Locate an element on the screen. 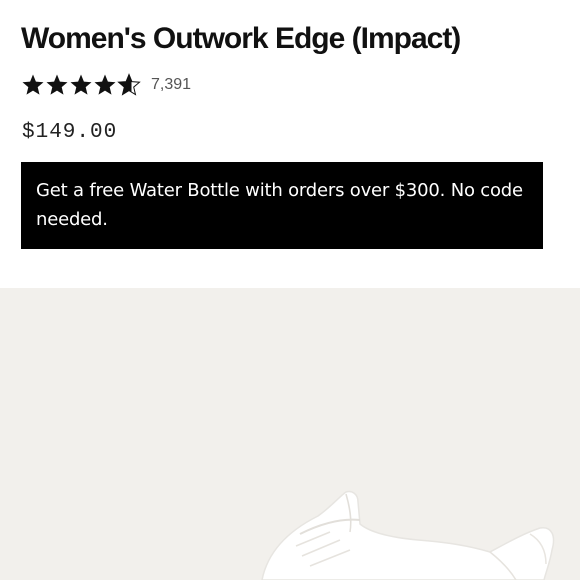 The width and height of the screenshot is (580, 580). review-count: 7,391 is located at coordinates (171, 85).